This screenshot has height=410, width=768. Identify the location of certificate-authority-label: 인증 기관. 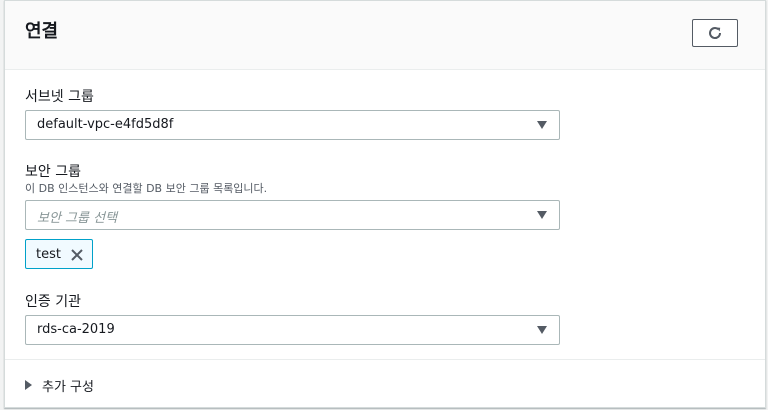
(53, 302).